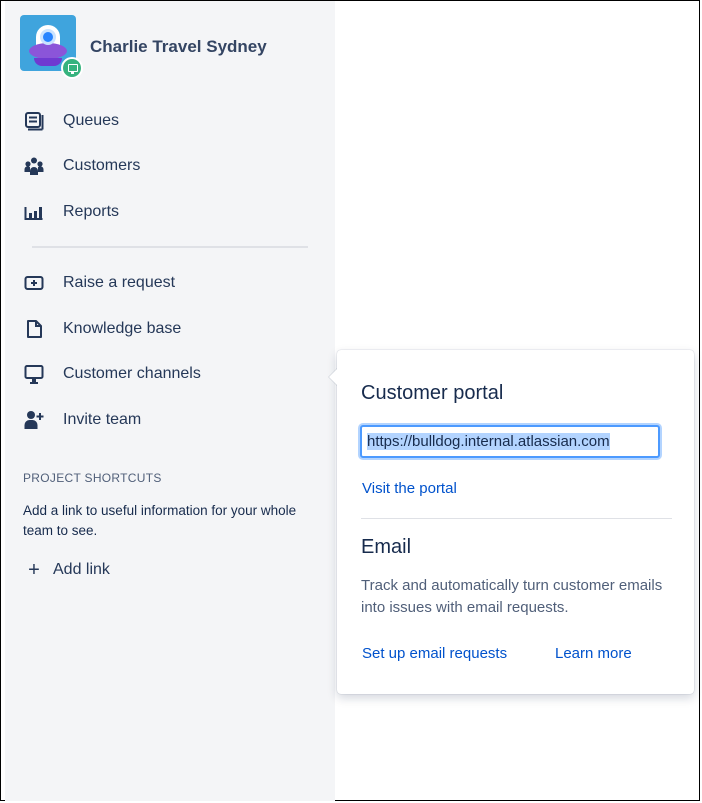 This screenshot has height=803, width=702. I want to click on monitor-badge-icon, so click(72, 68).